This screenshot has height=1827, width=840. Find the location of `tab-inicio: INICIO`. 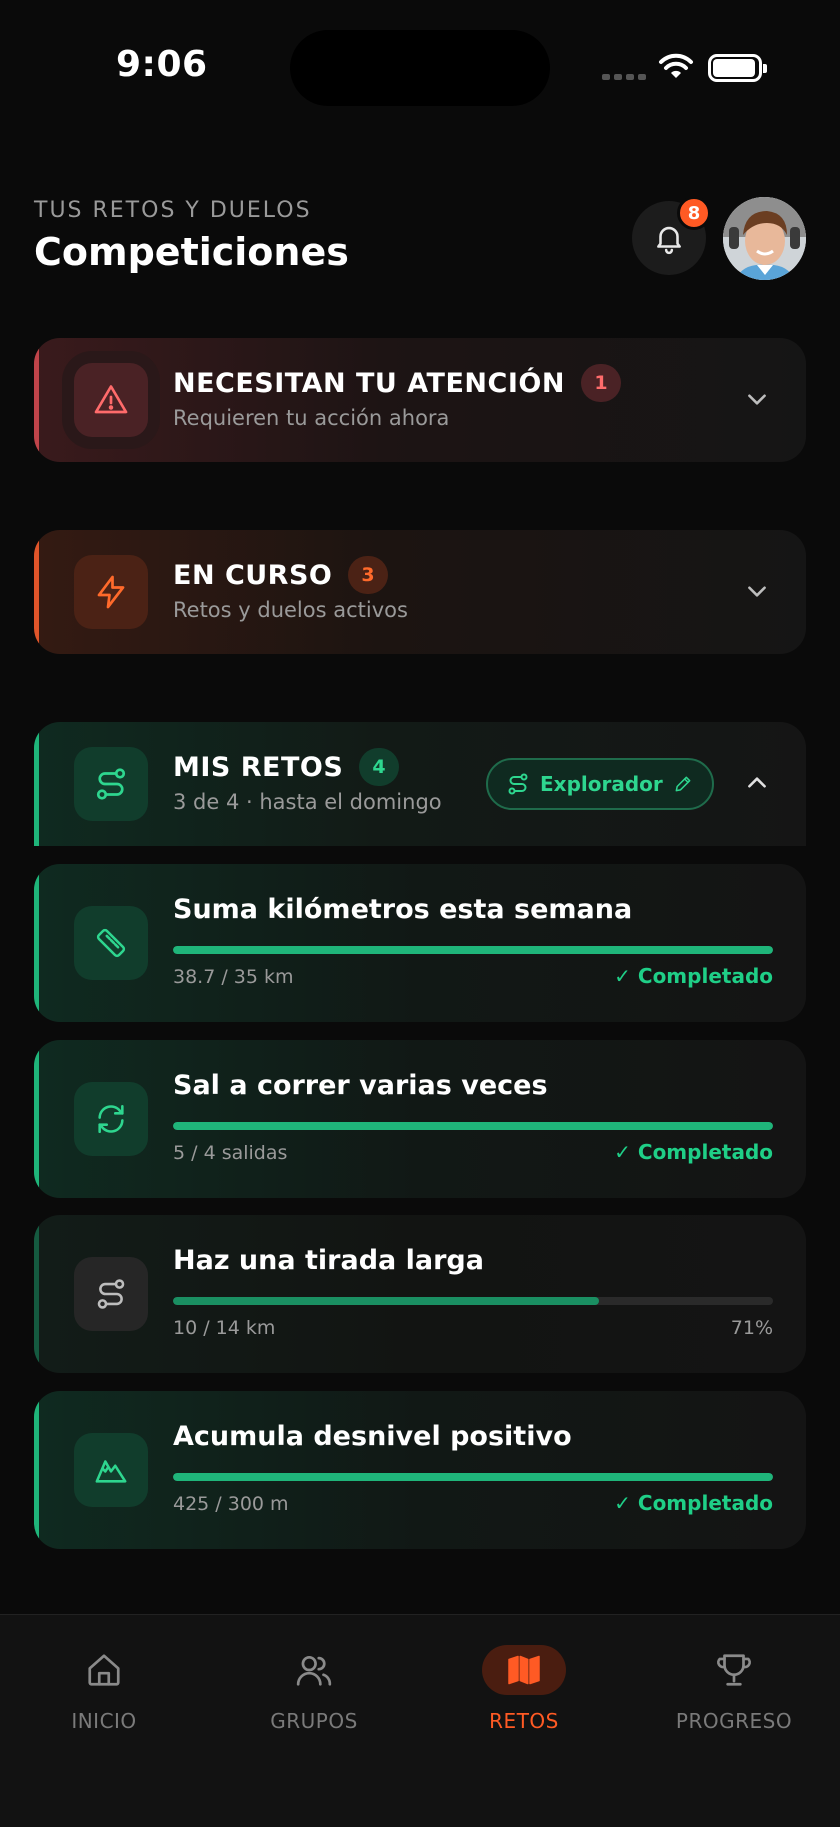

tab-inicio: INICIO is located at coordinates (104, 1689).